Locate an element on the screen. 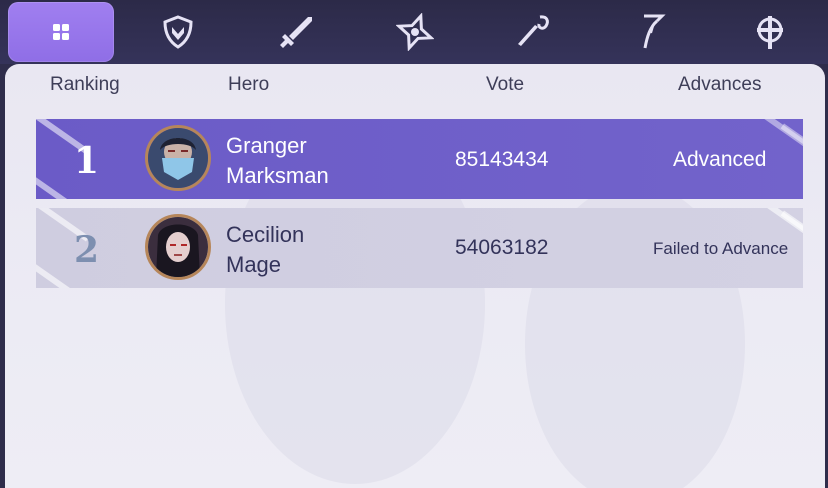 The height and width of the screenshot is (488, 828). wand-icon is located at coordinates (533, 30).